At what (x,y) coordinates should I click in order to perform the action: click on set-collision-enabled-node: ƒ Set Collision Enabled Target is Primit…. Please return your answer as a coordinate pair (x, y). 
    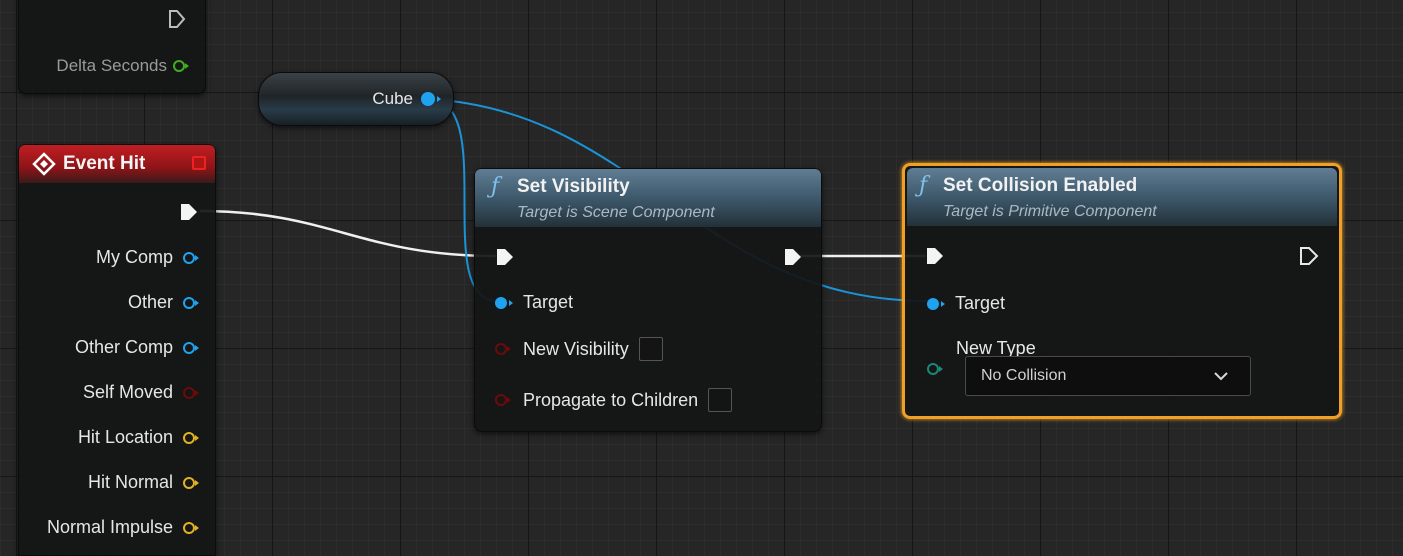
    Looking at the image, I should click on (1122, 291).